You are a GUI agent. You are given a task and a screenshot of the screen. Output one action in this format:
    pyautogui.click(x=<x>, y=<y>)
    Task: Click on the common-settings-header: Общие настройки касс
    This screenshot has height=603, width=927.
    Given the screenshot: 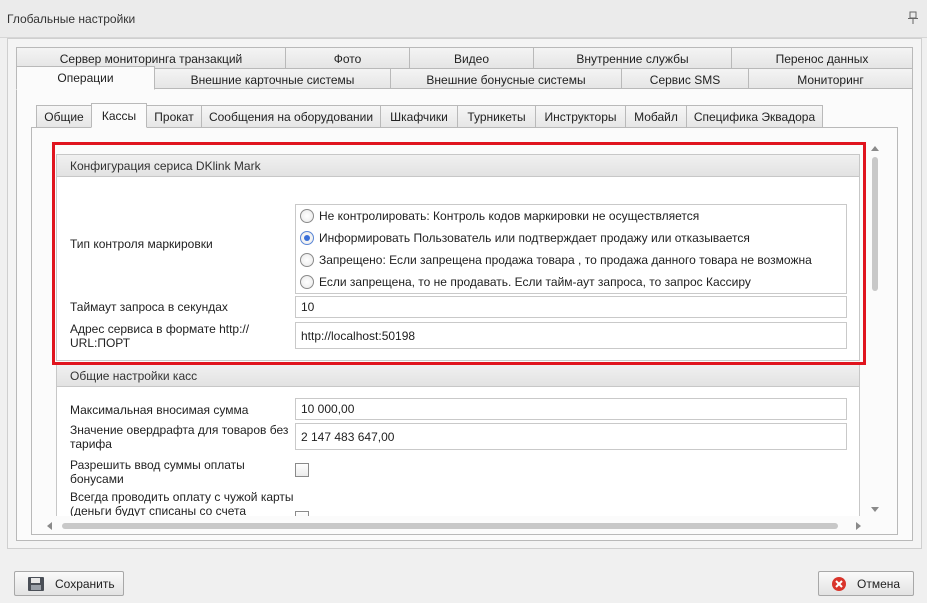 What is the action you would take?
    pyautogui.click(x=458, y=376)
    